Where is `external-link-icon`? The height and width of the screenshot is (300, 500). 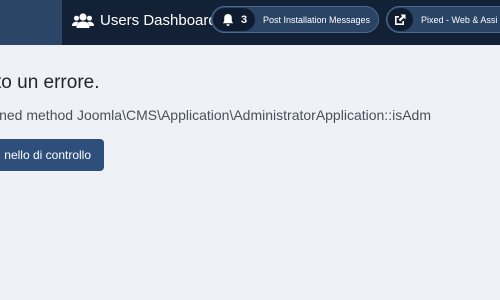 external-link-icon is located at coordinates (400, 20).